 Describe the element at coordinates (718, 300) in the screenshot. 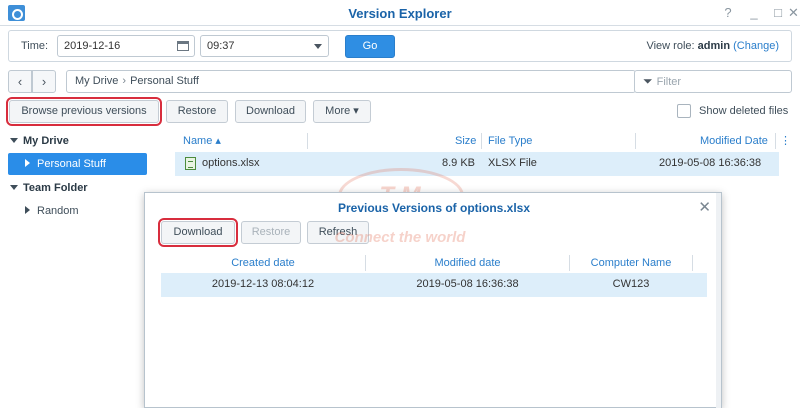

I see `dialog-scrollbar` at that location.